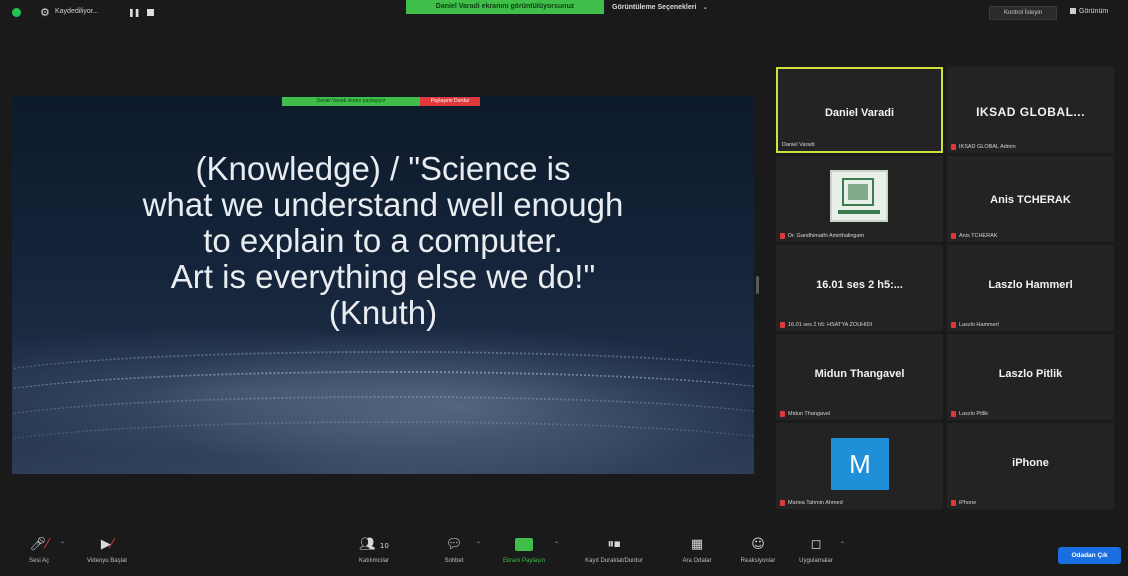 Image resolution: width=1128 pixels, height=576 pixels. Describe the element at coordinates (524, 561) in the screenshot. I see `share-screen-label: Ekranı Paylaşın` at that location.